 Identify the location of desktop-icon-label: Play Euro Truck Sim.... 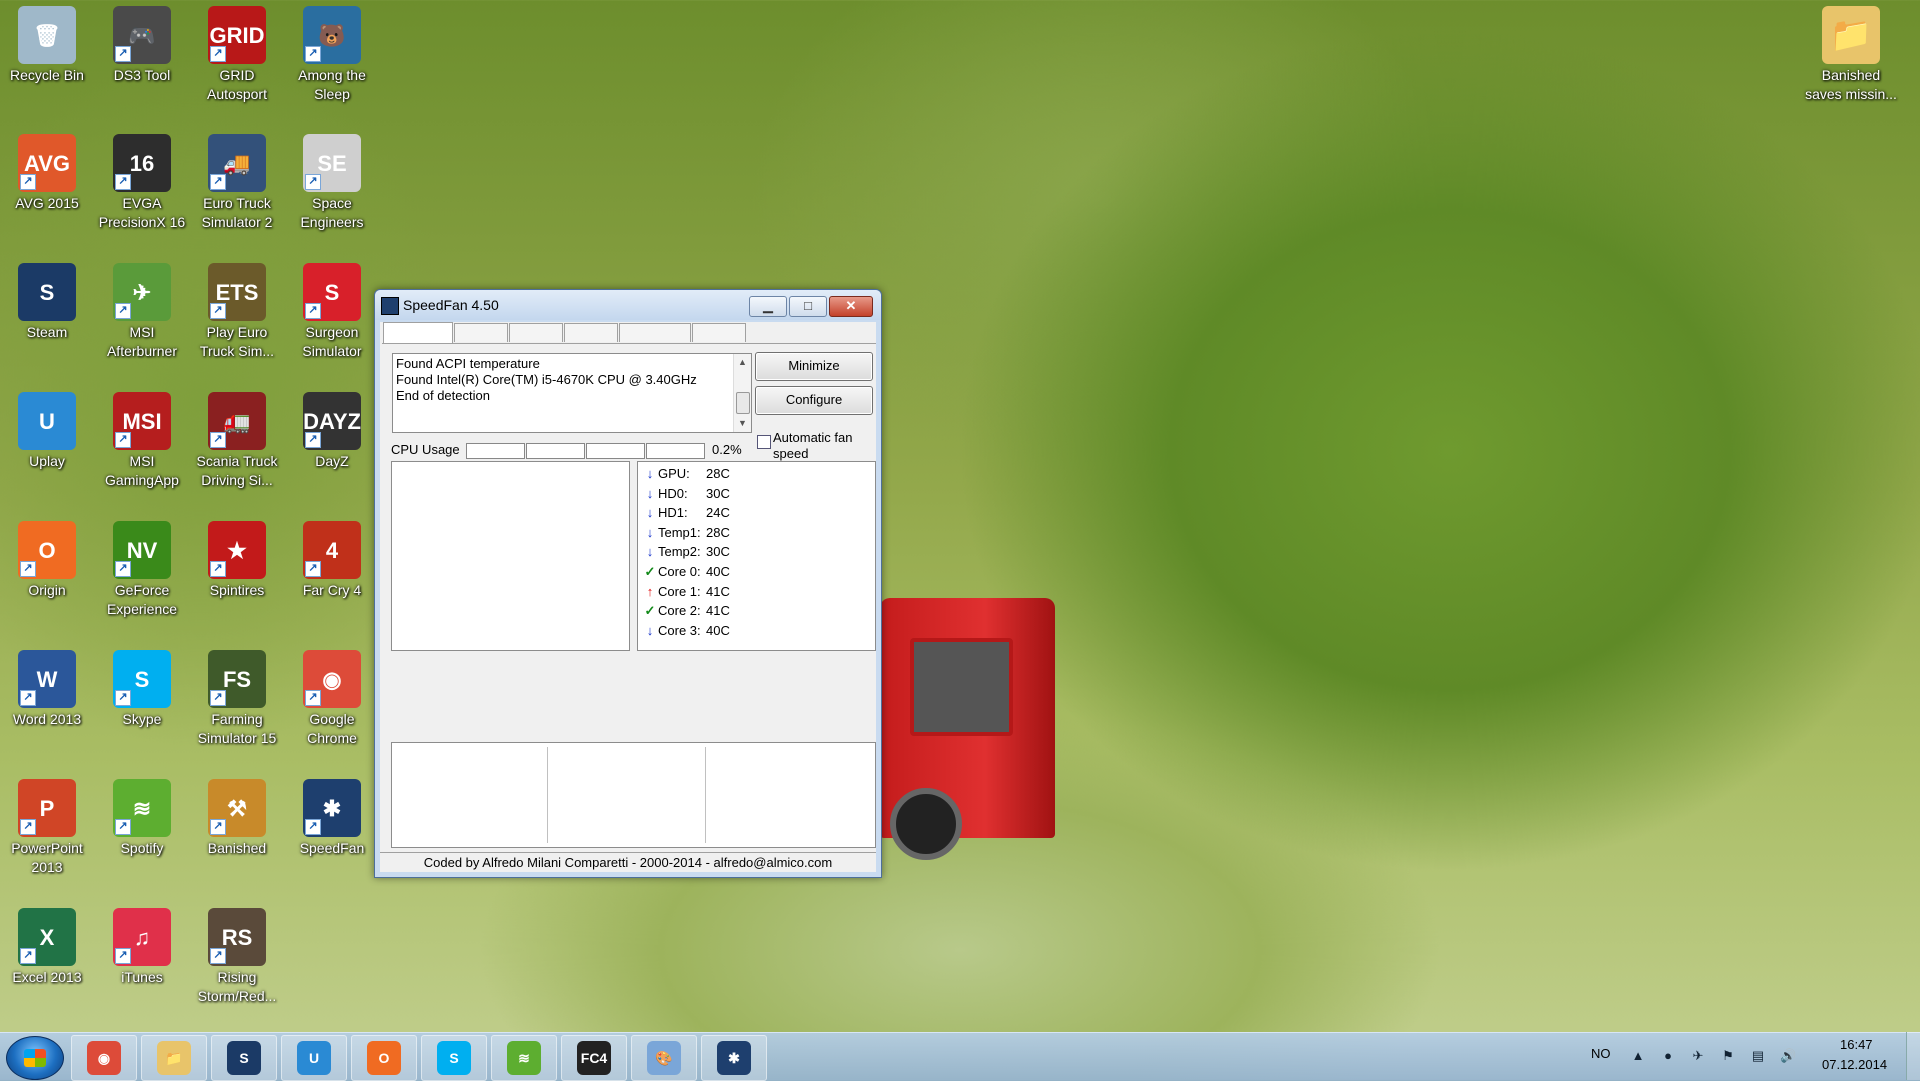
(237, 341).